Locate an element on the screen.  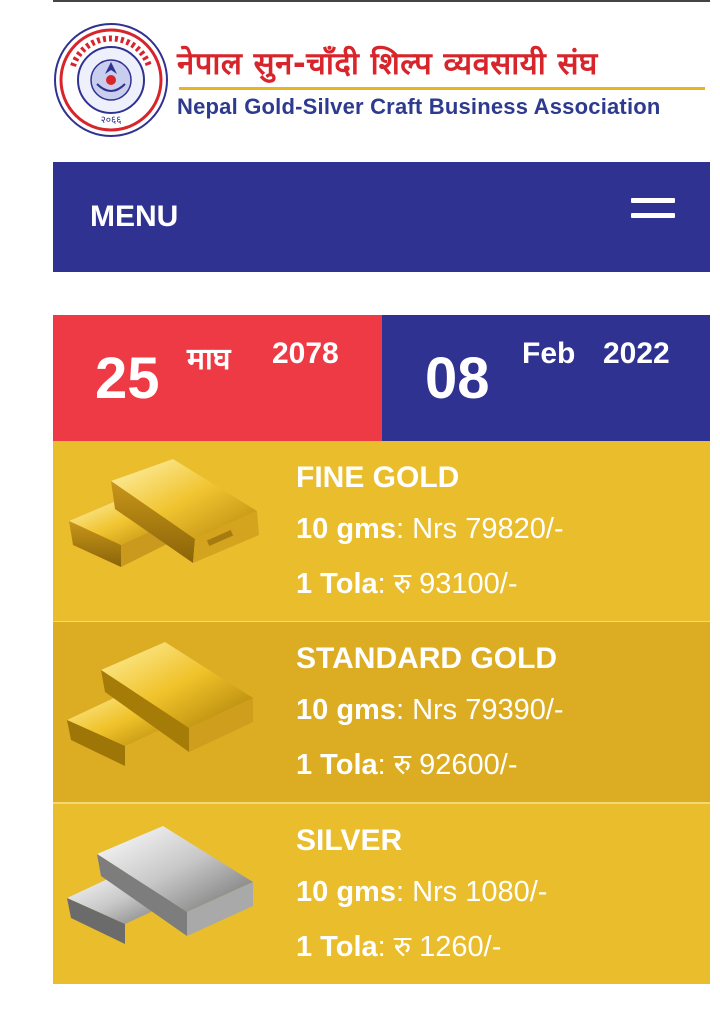
rate-title: FINE GOLD is located at coordinates (378, 477).